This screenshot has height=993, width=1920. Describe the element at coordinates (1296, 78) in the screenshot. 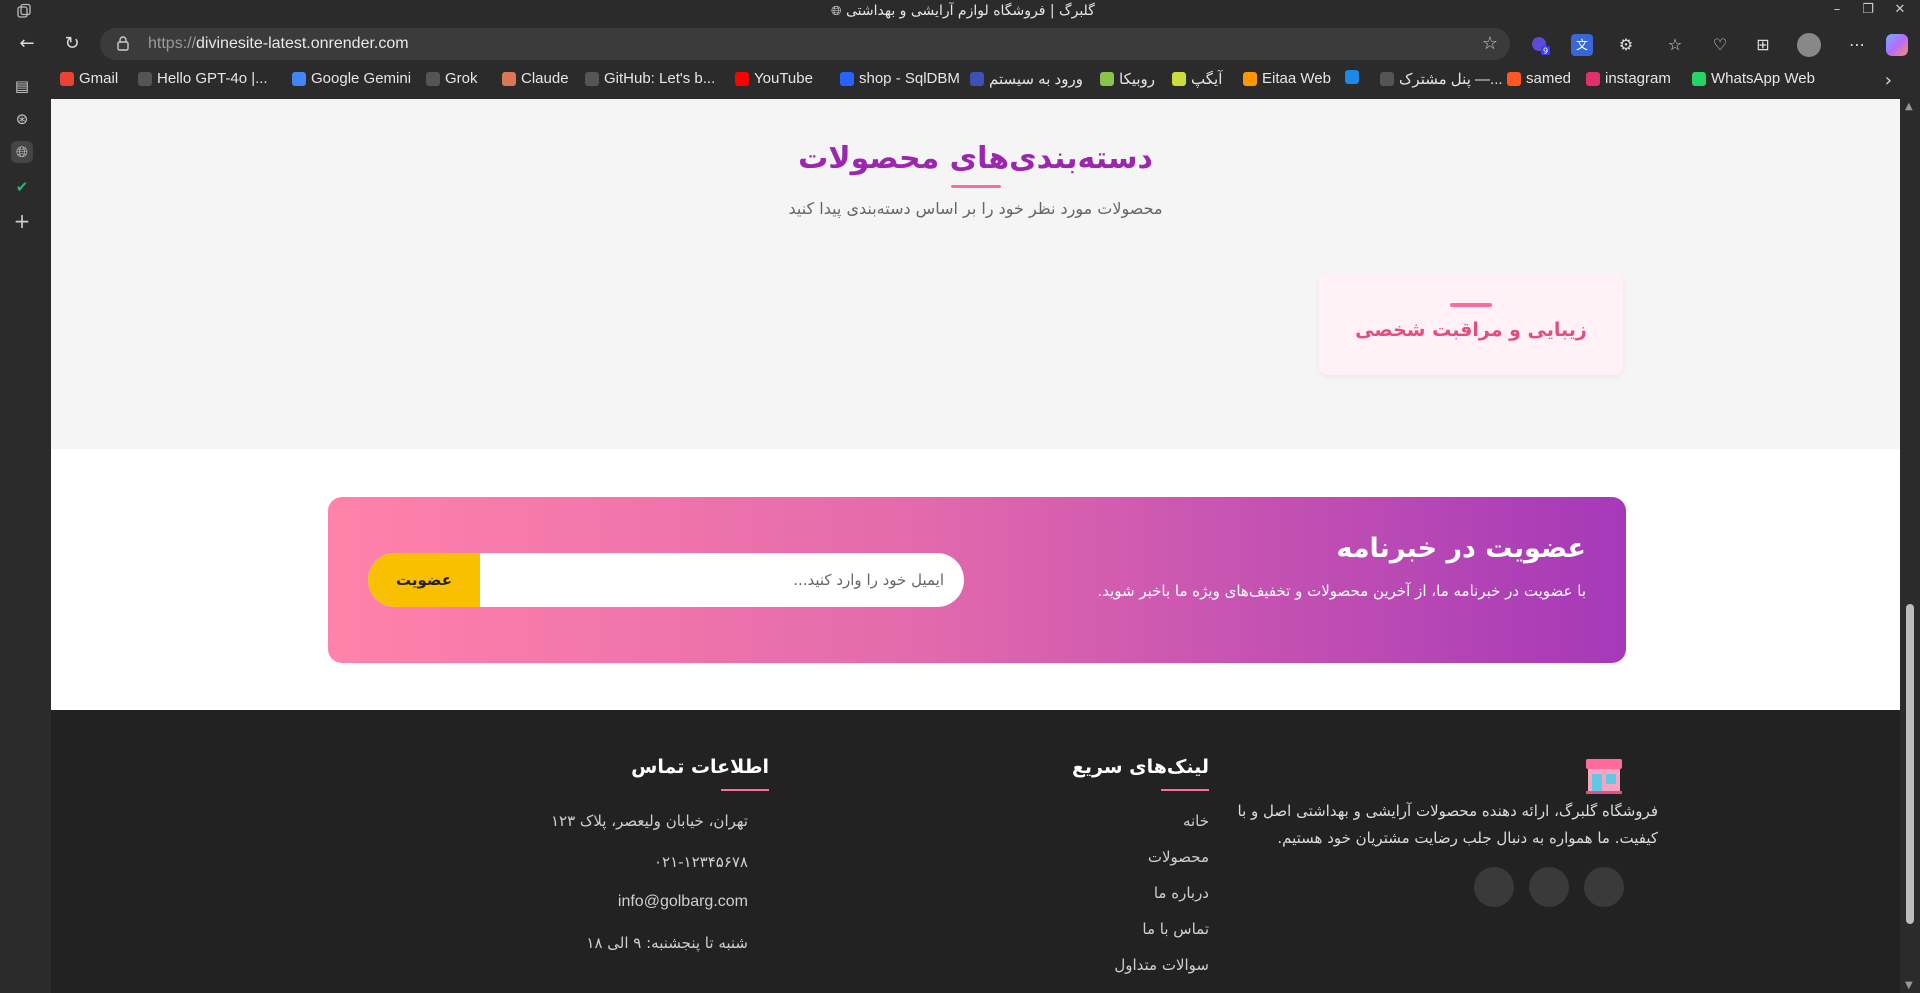

I see `bookmark-label: Eitaa Web` at that location.